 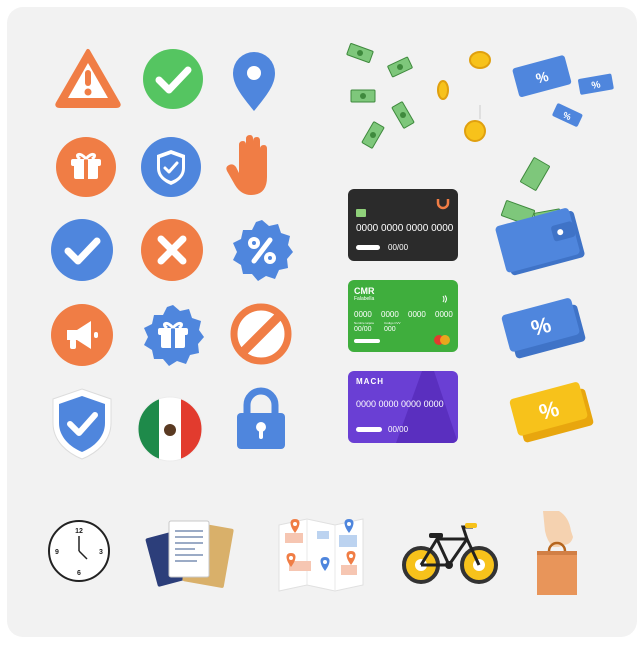 I want to click on check-green-icon, so click(x=173, y=79).